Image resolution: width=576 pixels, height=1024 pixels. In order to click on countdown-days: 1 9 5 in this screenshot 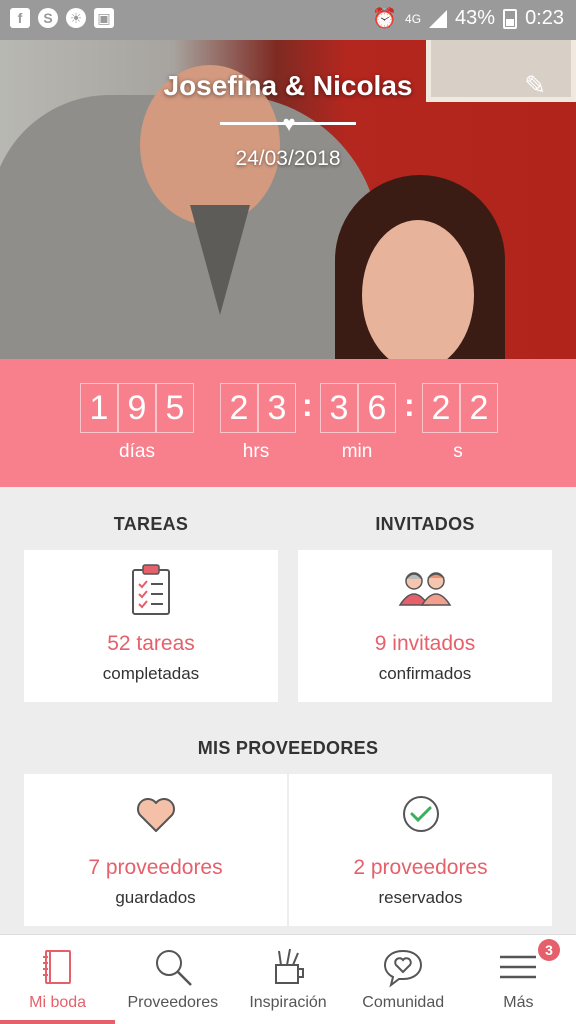, I will do `click(137, 408)`.